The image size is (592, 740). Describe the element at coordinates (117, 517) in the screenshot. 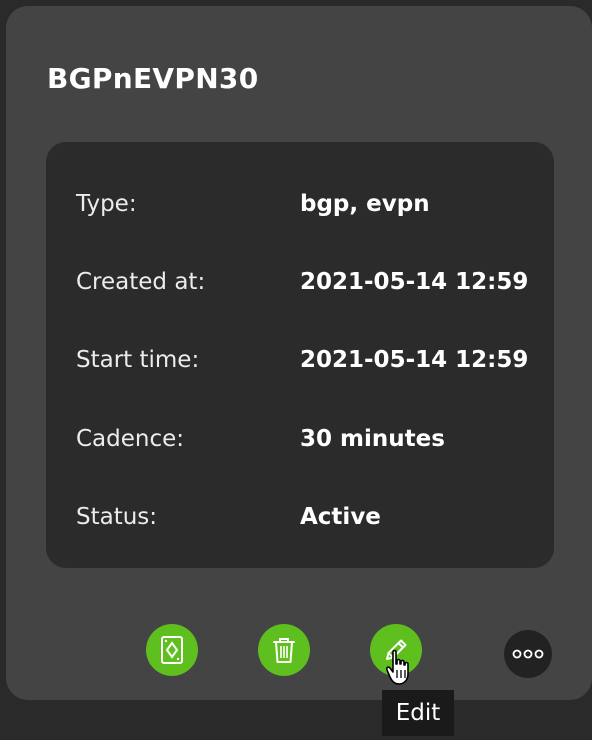

I see `detail-label: Status:` at that location.